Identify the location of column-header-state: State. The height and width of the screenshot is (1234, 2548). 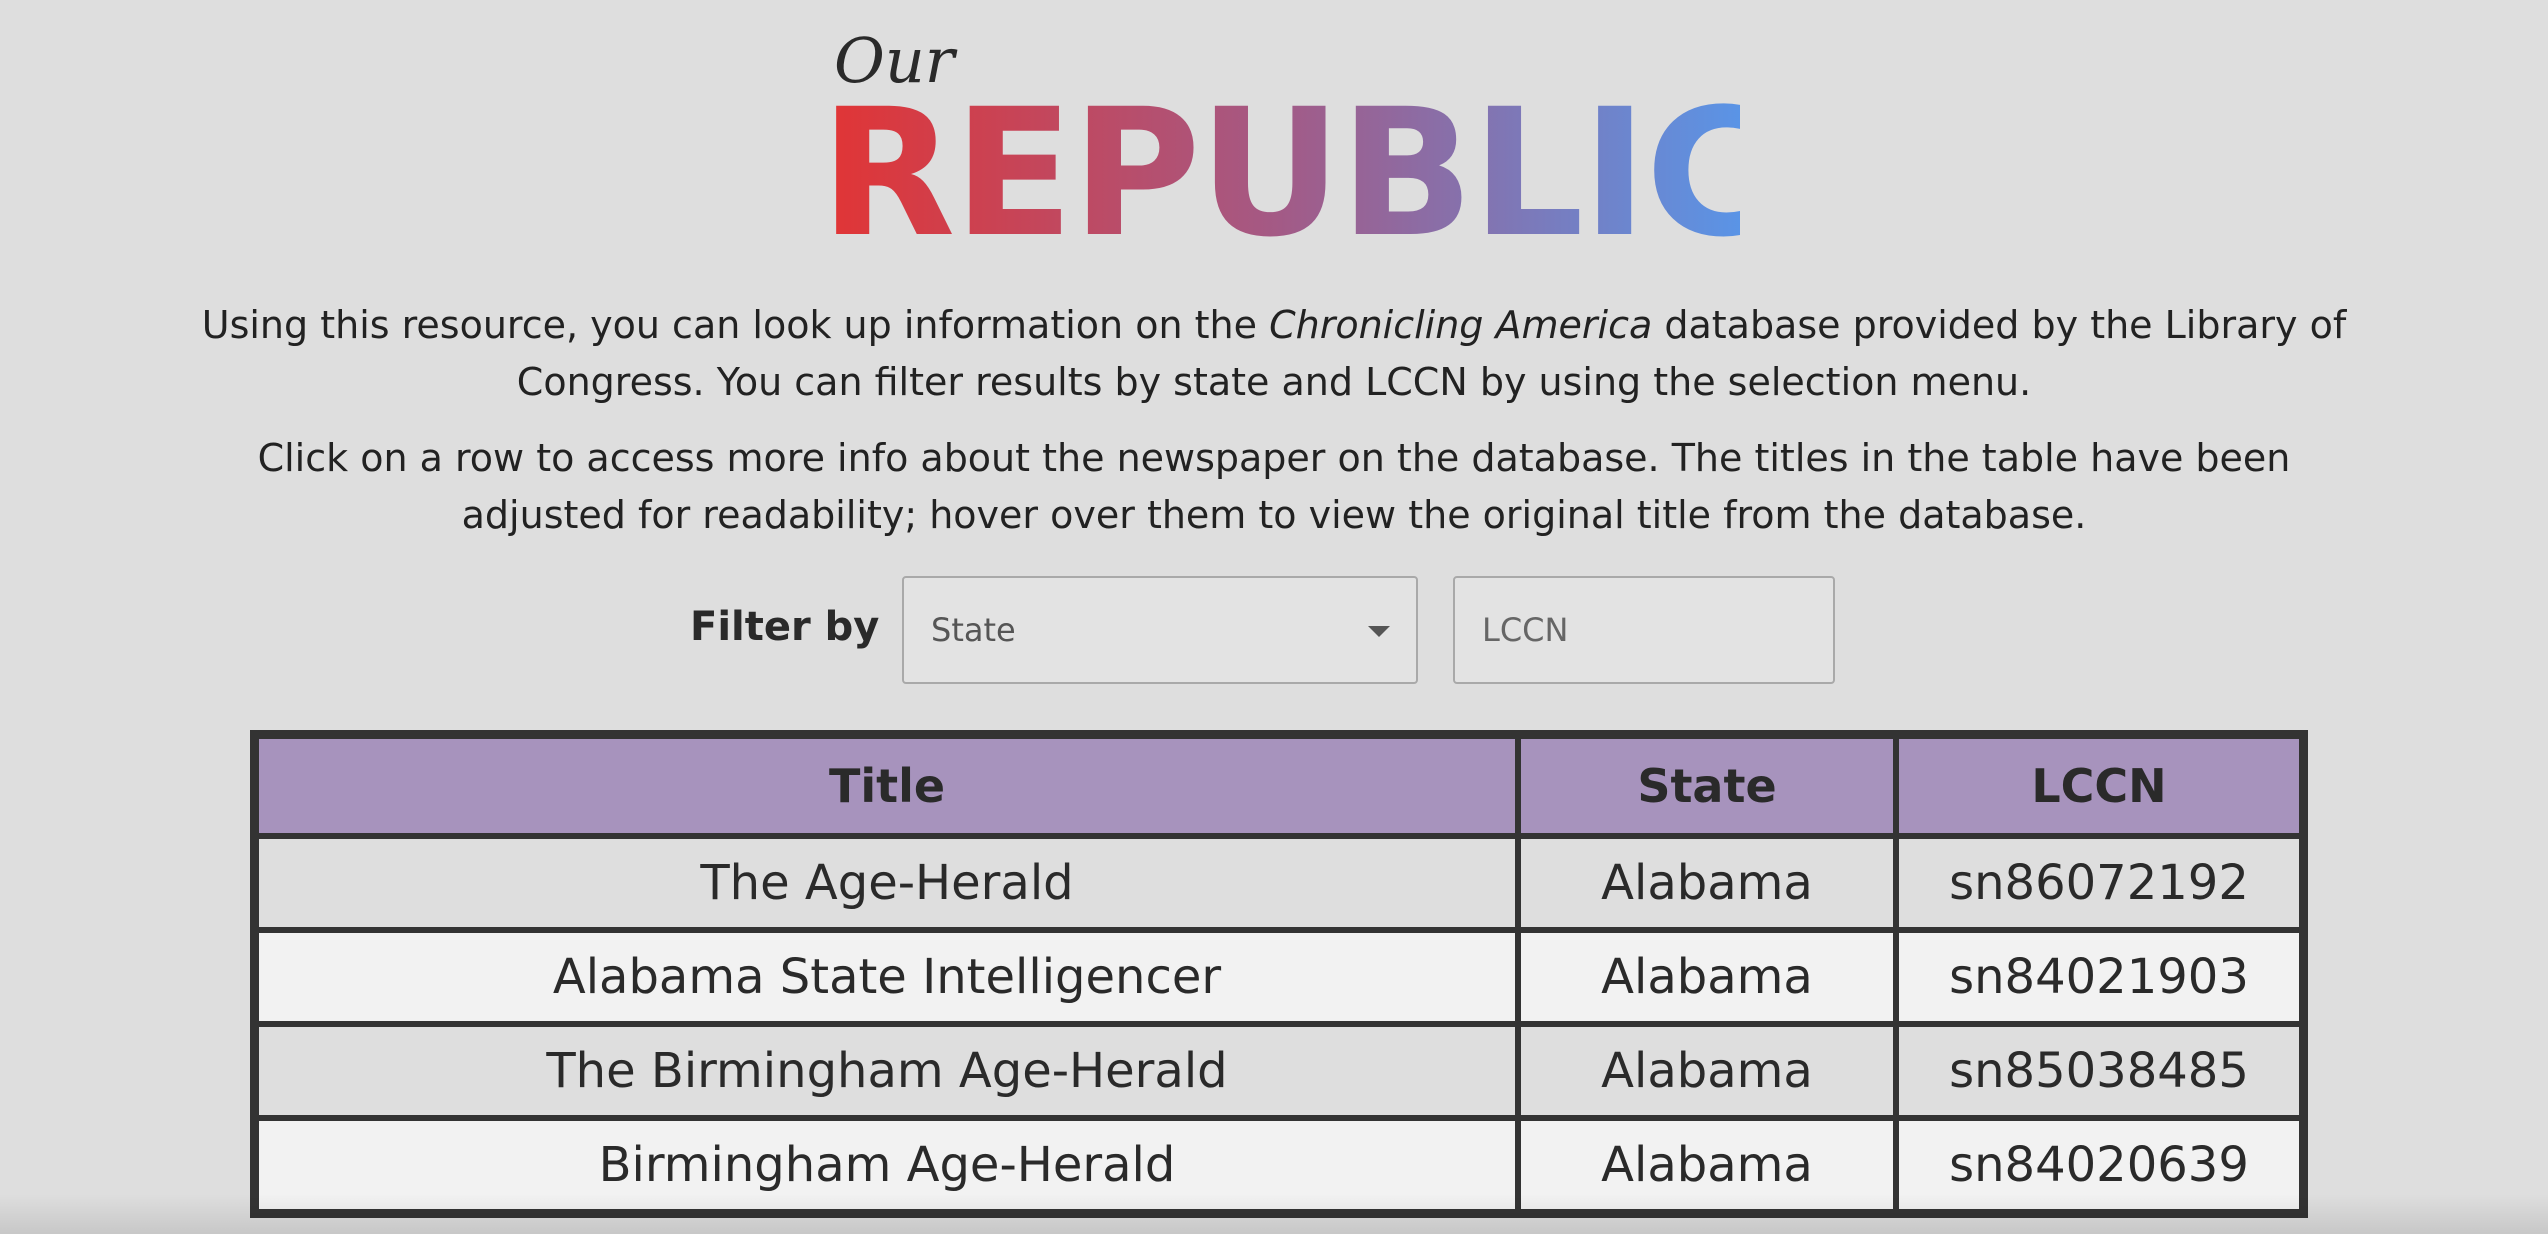
(1707, 786).